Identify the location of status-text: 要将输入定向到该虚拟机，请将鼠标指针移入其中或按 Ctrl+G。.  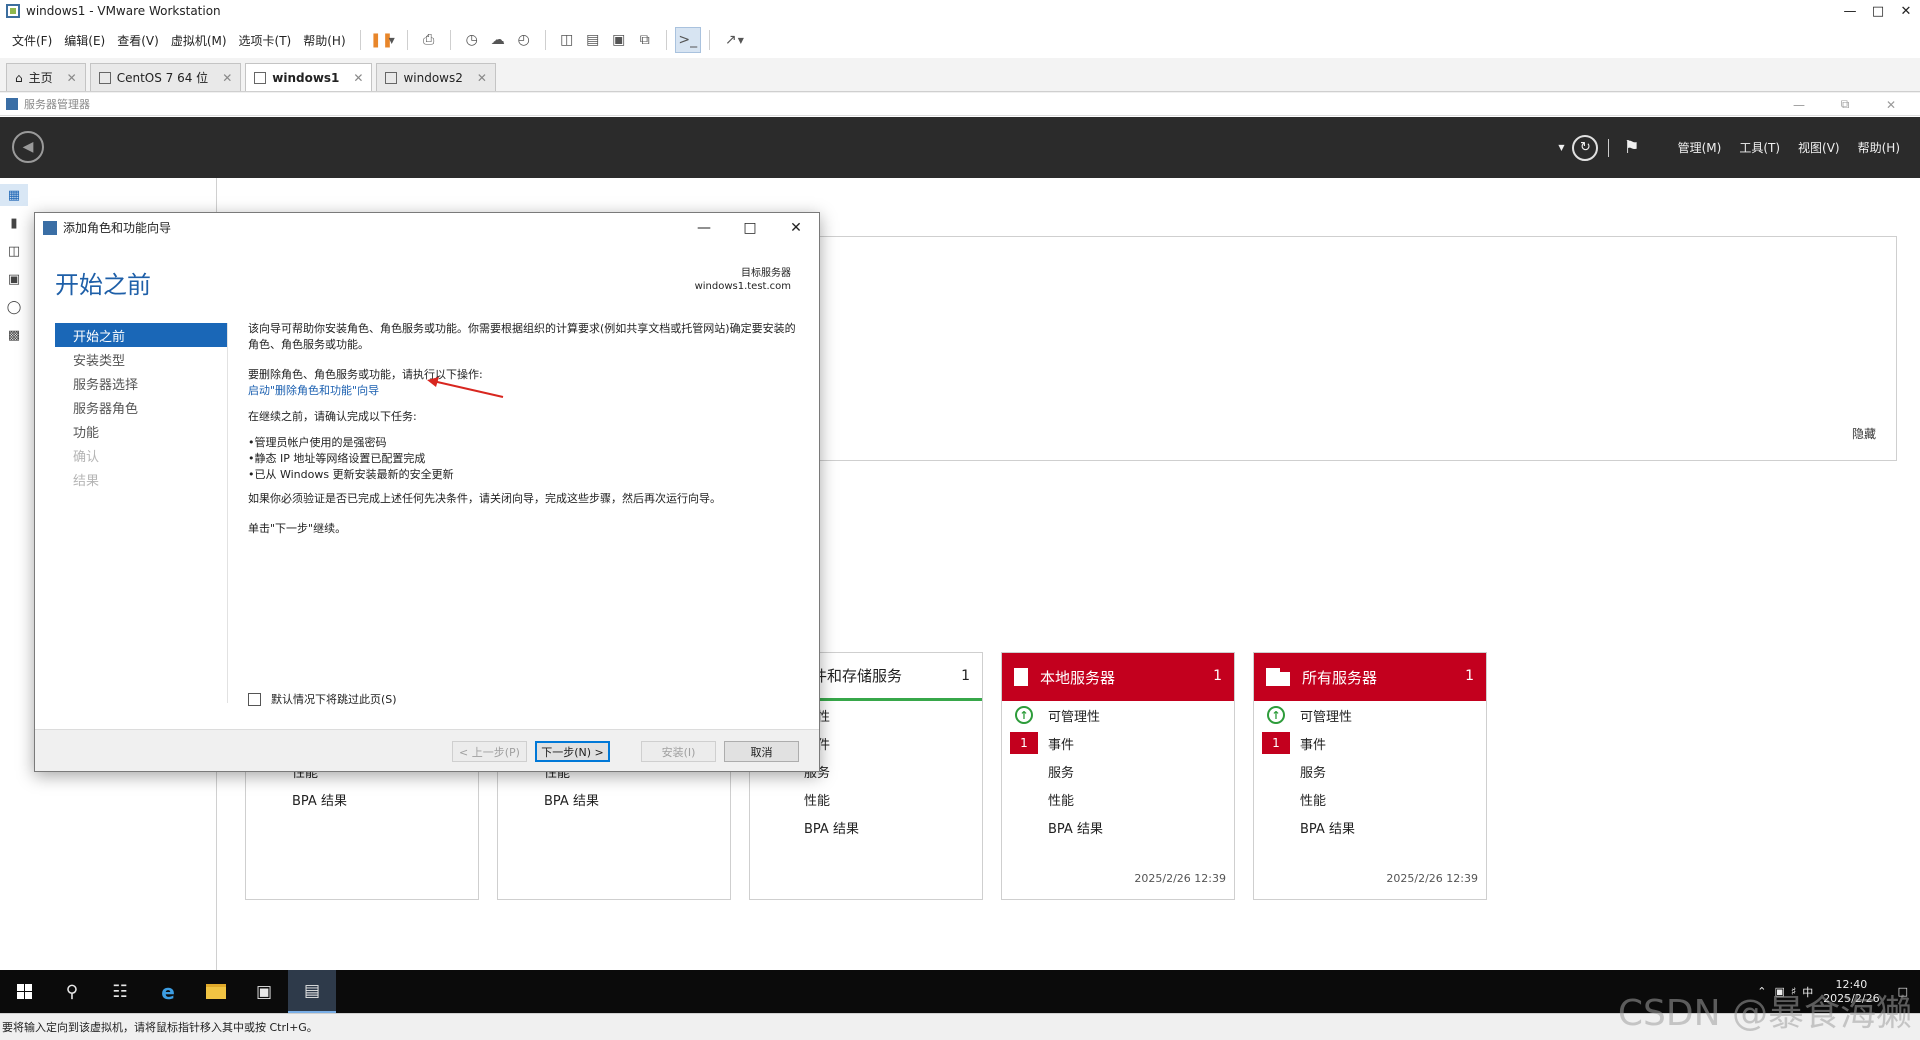
(160, 1027).